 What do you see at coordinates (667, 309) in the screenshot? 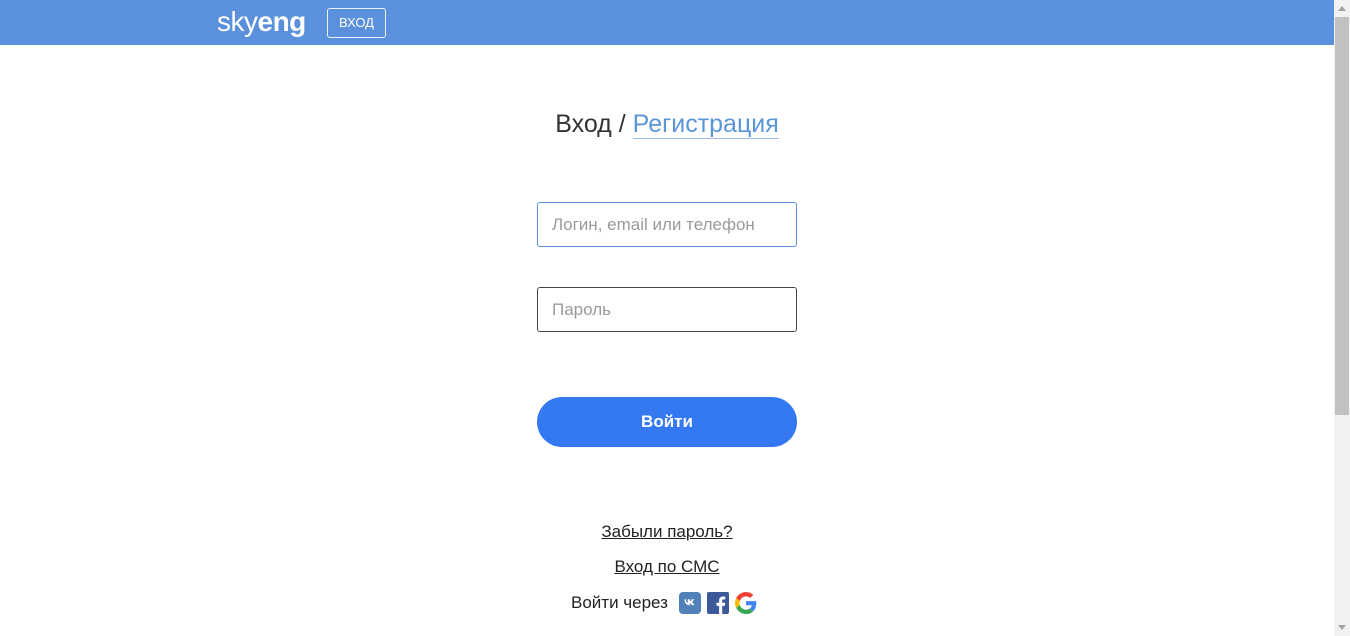
I see `password-input` at bounding box center [667, 309].